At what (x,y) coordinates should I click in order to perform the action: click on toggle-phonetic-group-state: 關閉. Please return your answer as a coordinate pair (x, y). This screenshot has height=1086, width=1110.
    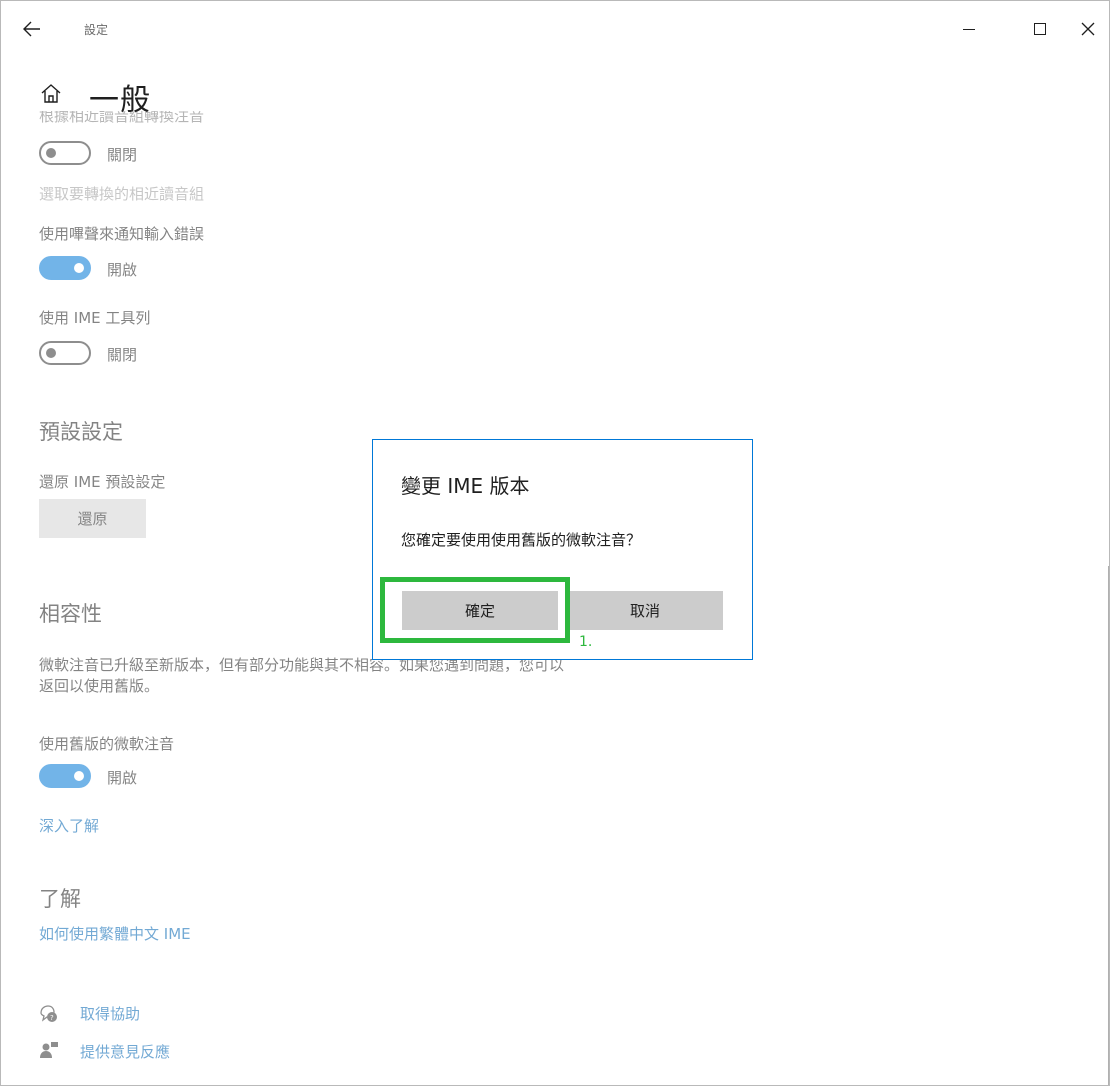
    Looking at the image, I should click on (122, 155).